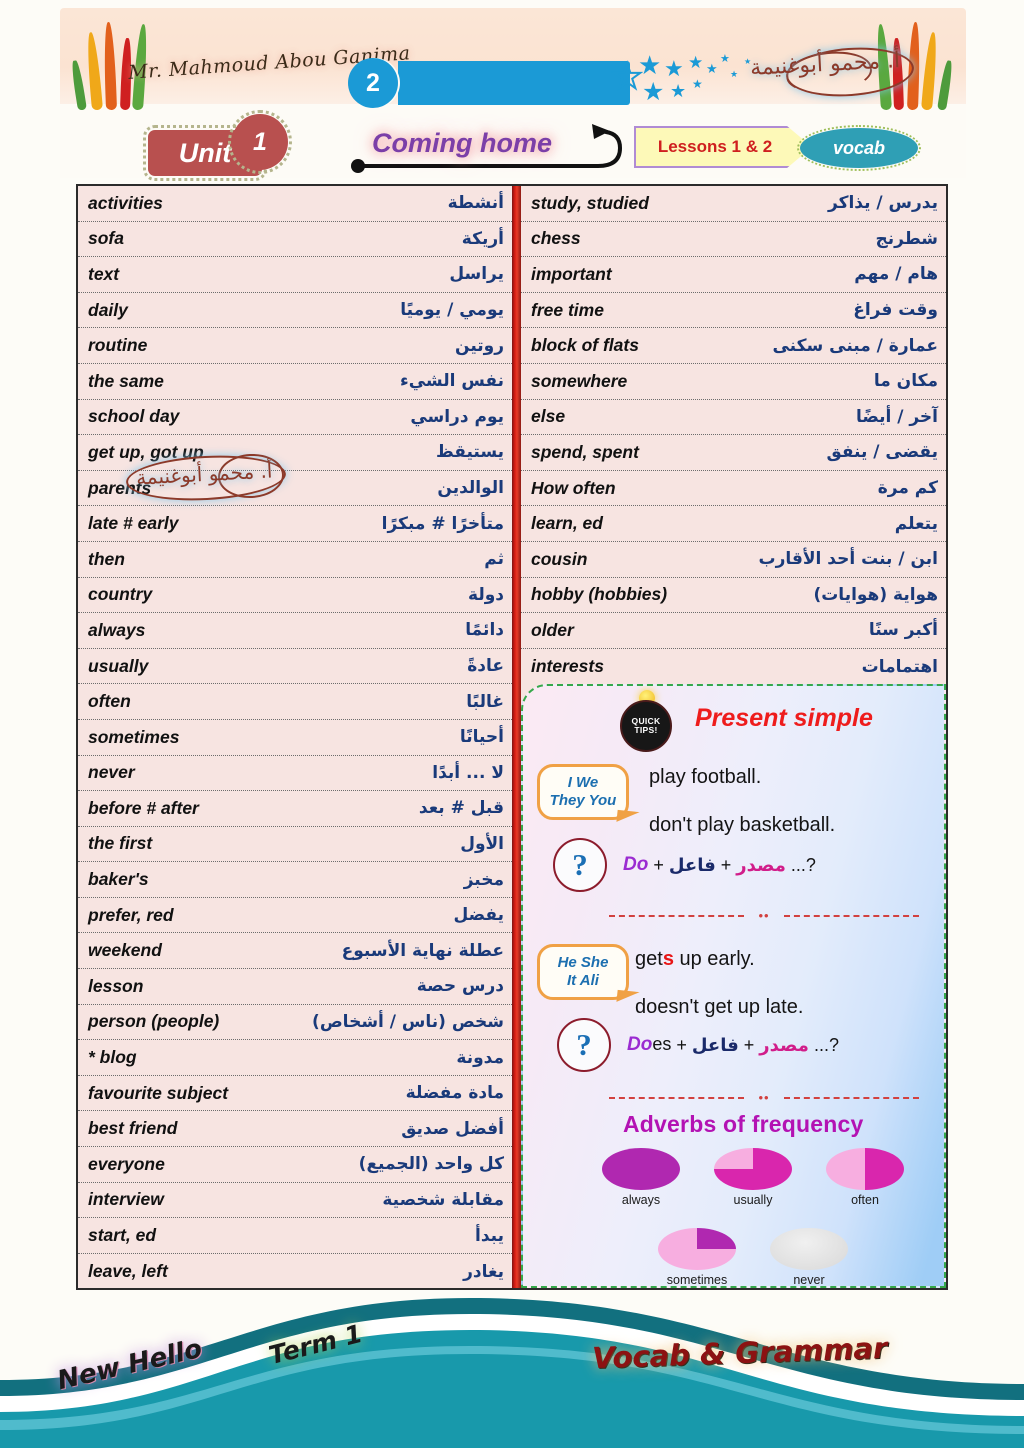  I want to click on lessons-badge: Lessons 1 & 2, so click(723, 147).